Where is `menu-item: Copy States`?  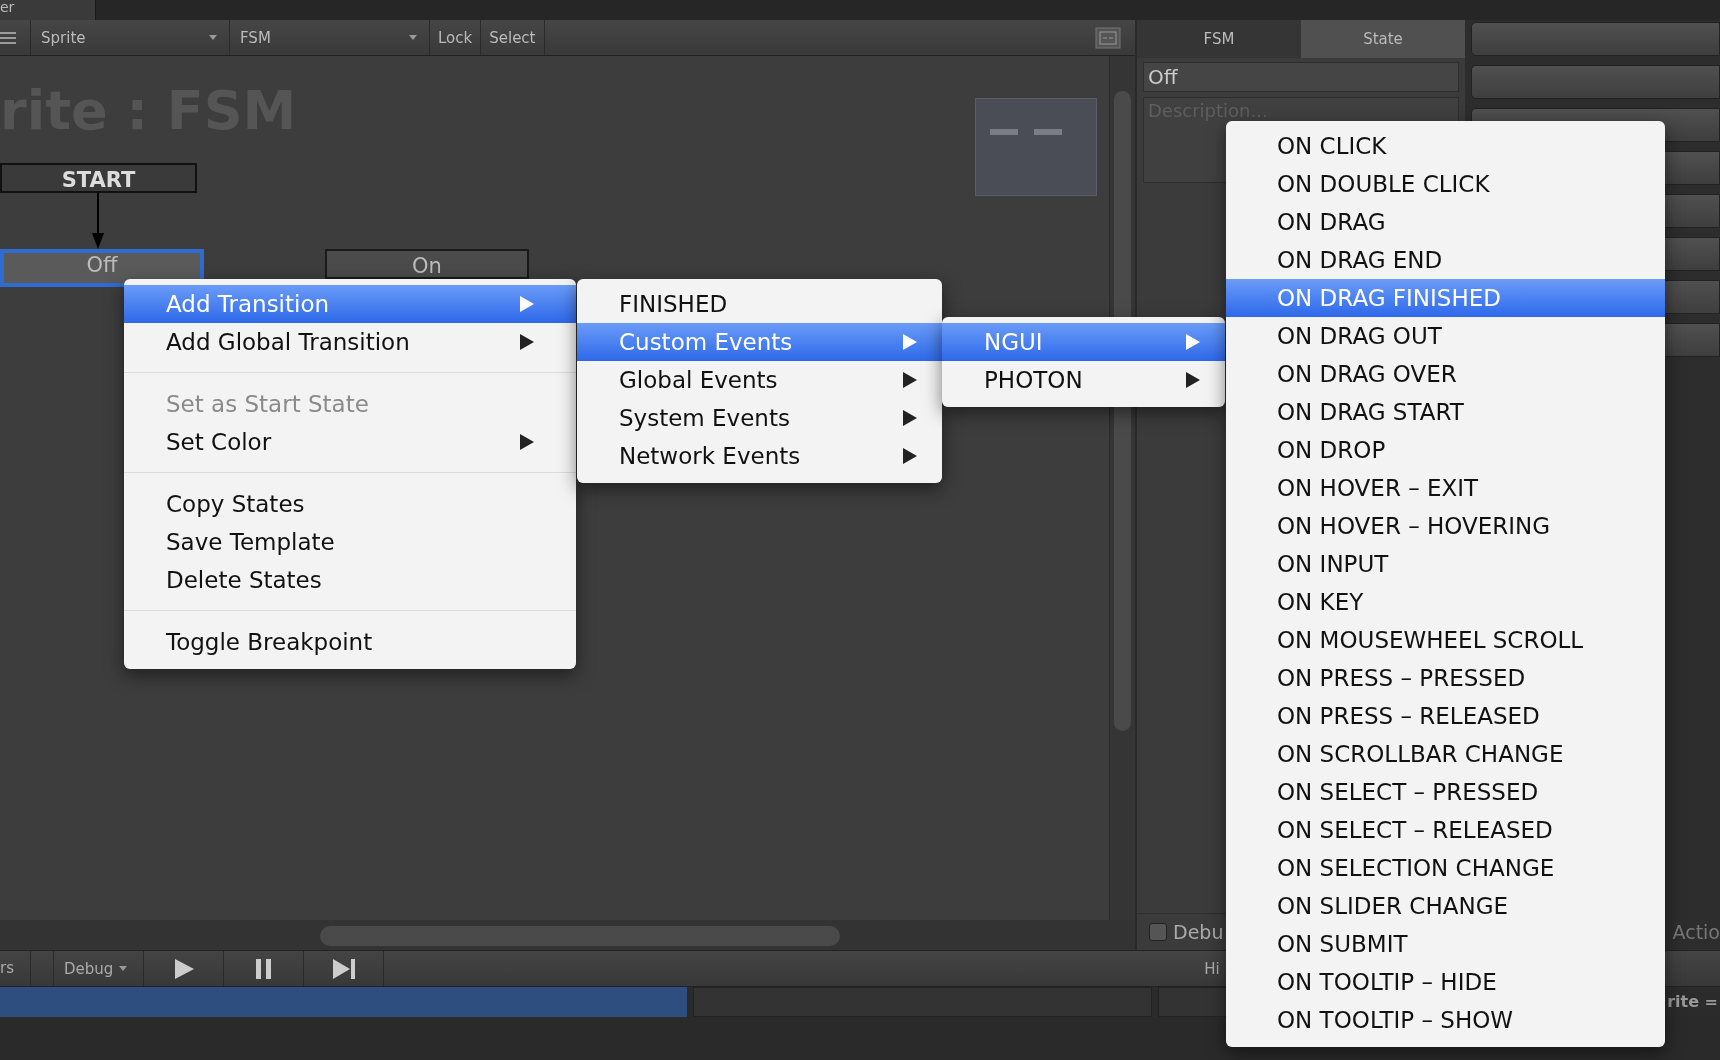
menu-item: Copy States is located at coordinates (350, 504).